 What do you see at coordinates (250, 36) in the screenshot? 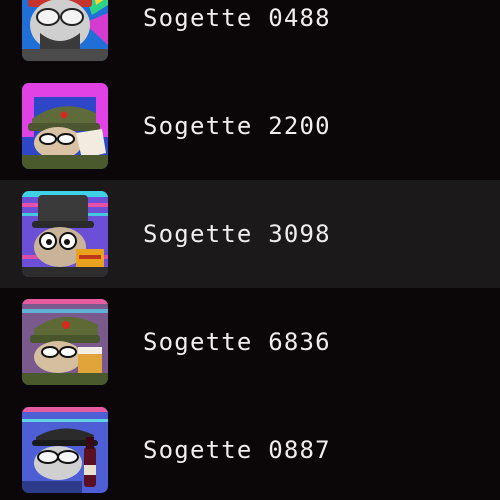
I see `list-item: Sogette 0488` at bounding box center [250, 36].